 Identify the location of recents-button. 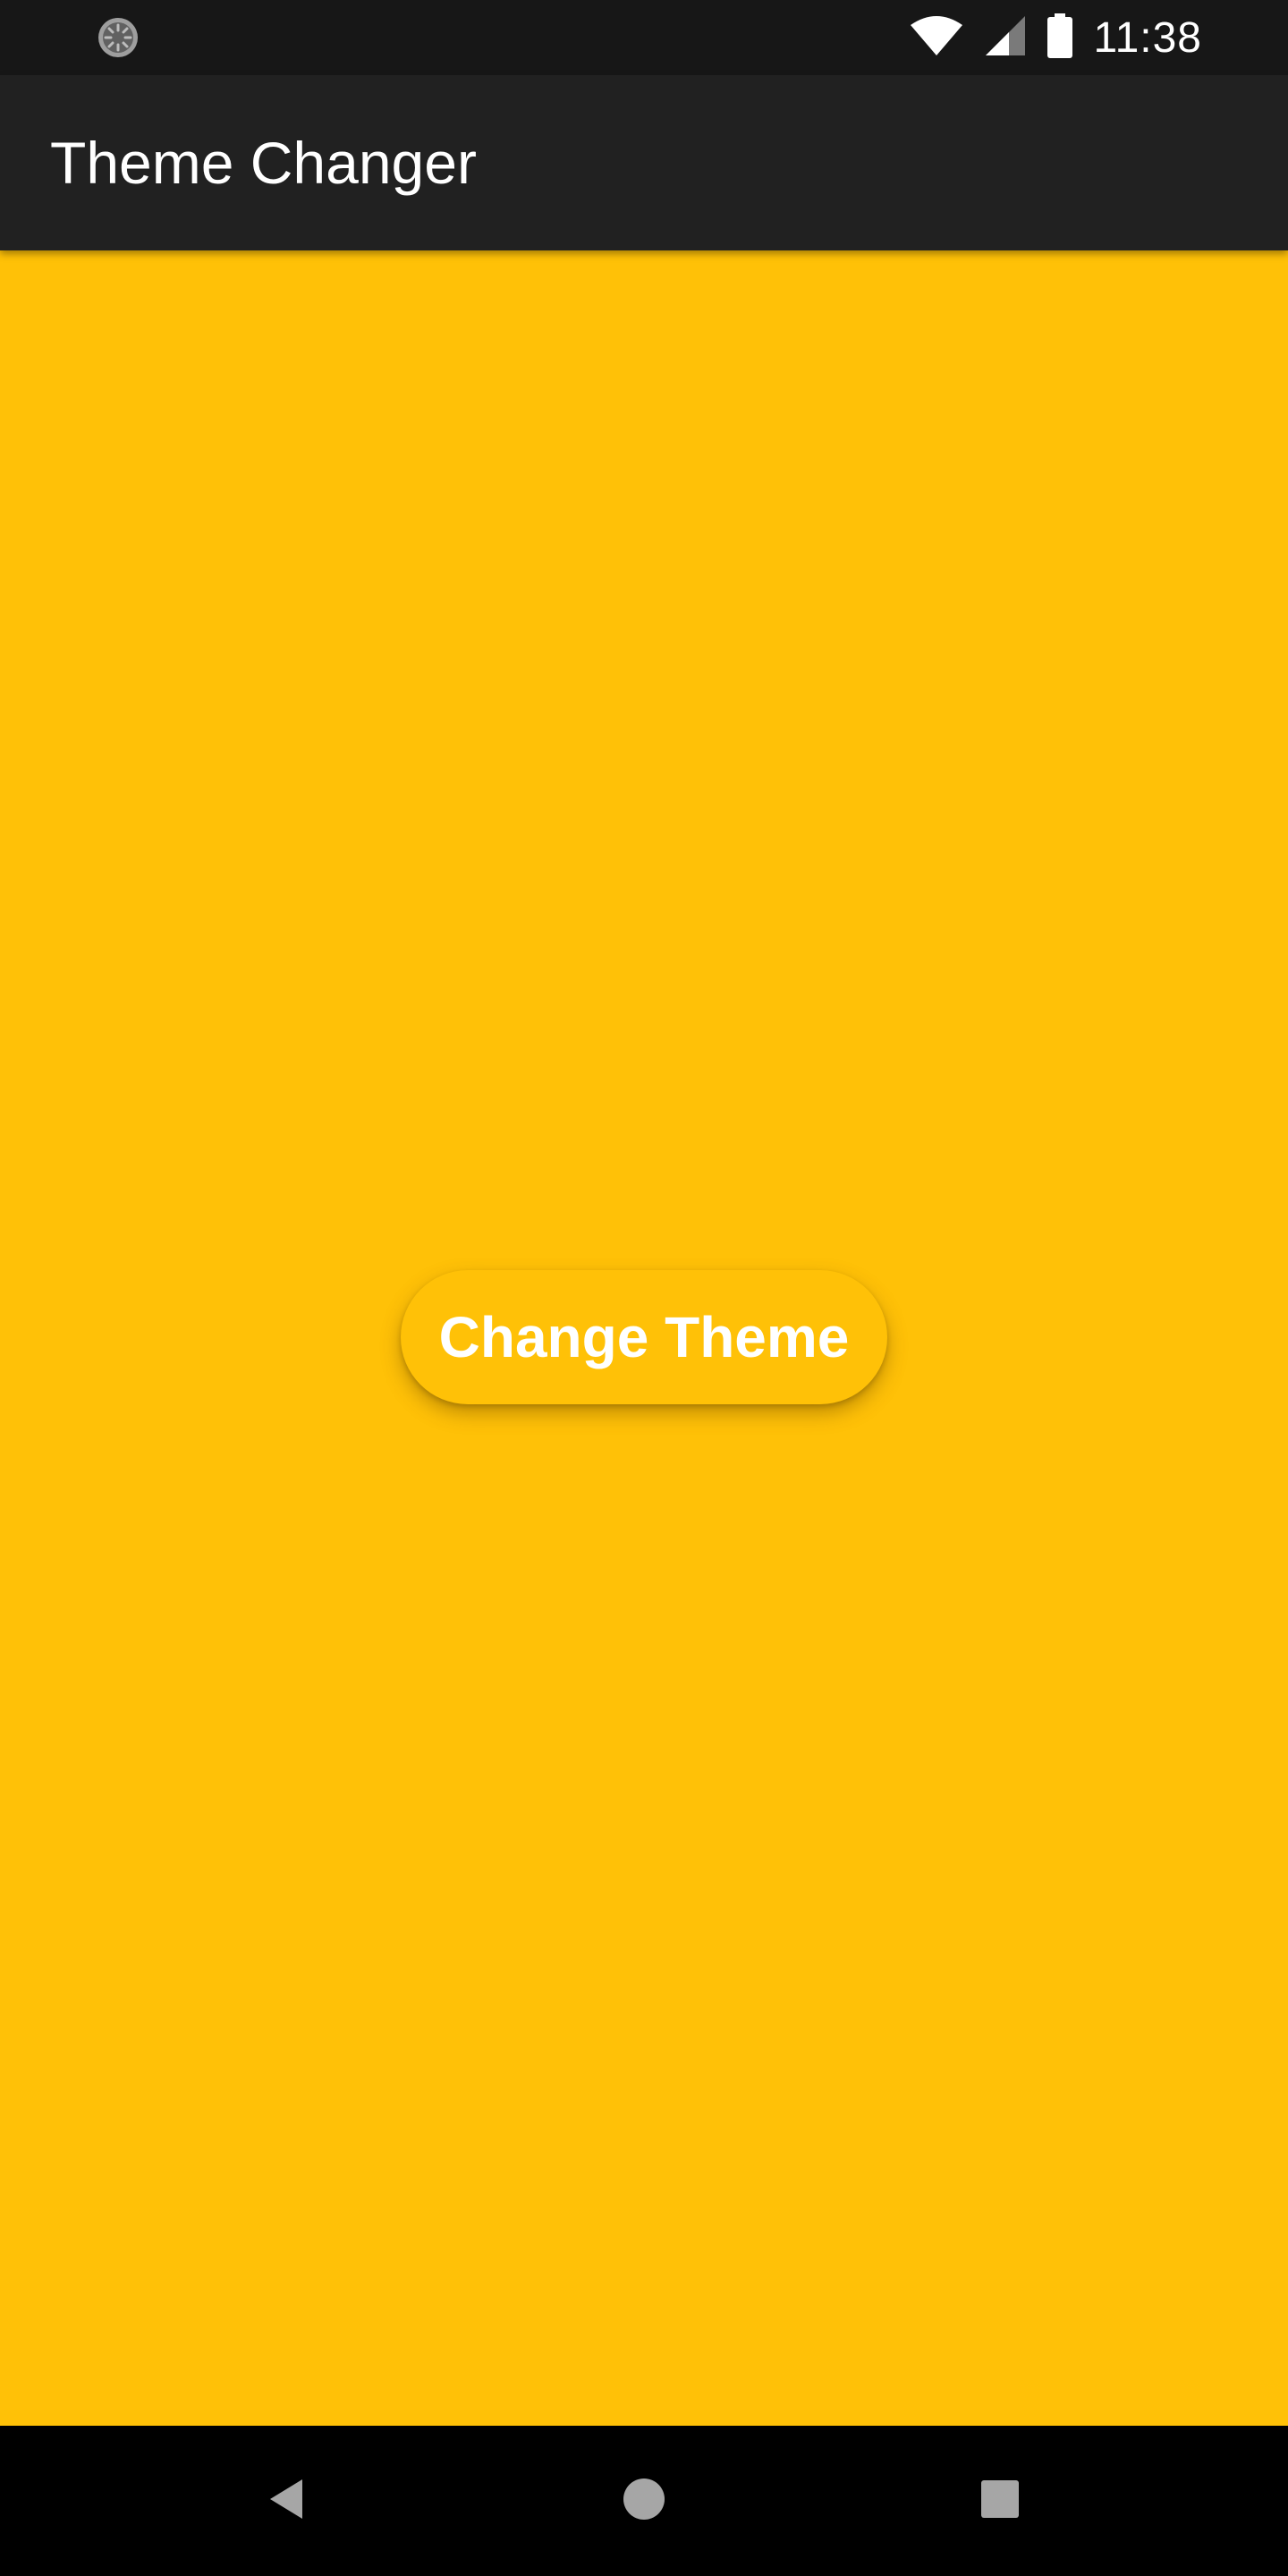
(1000, 2501).